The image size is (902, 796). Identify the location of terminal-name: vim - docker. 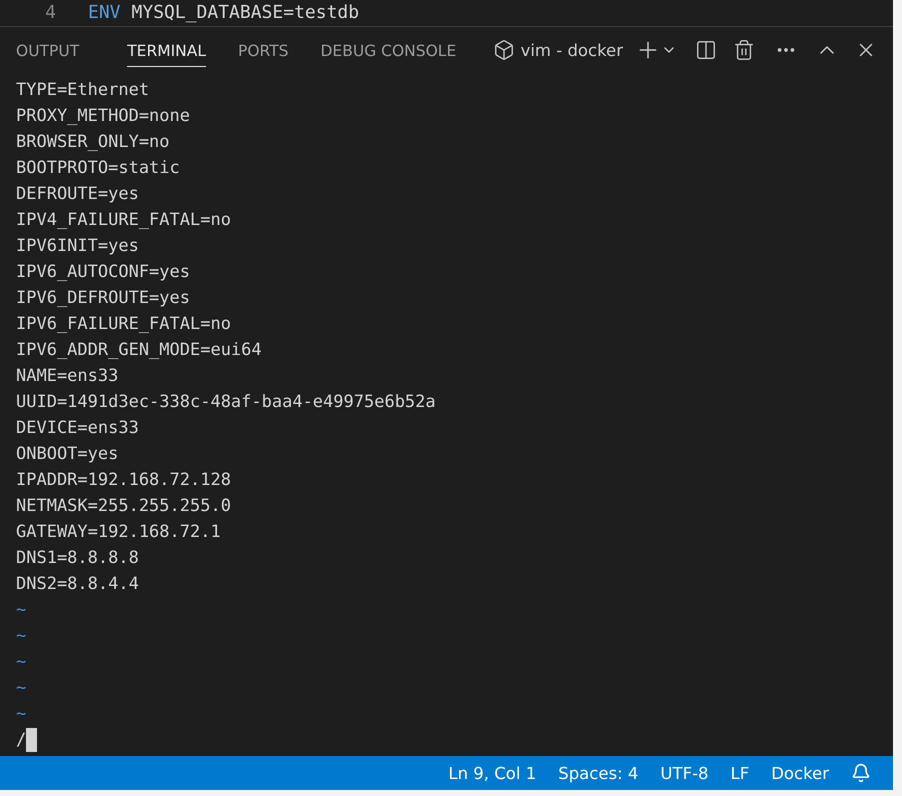
(571, 50).